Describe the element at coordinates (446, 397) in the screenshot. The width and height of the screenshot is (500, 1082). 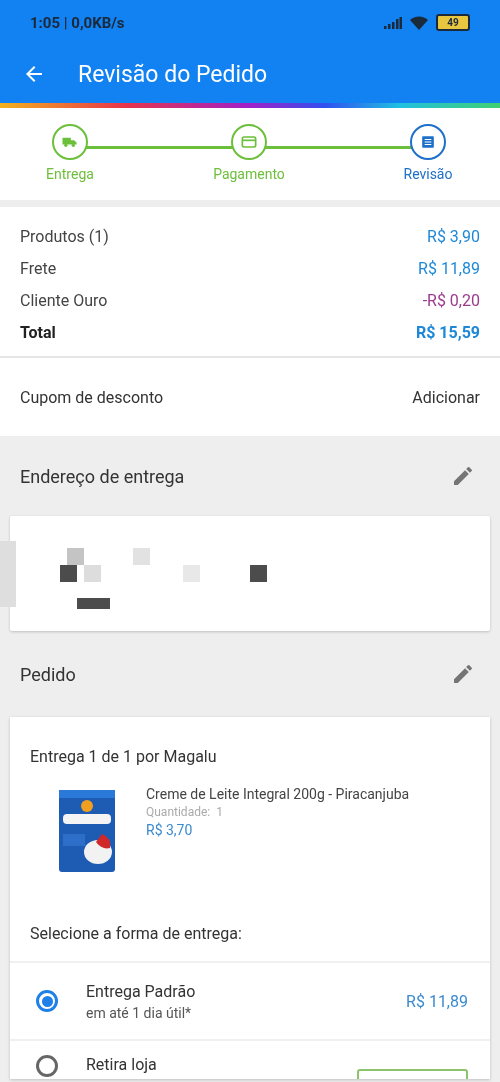
I see `add-coupon-link: Adicionar` at that location.